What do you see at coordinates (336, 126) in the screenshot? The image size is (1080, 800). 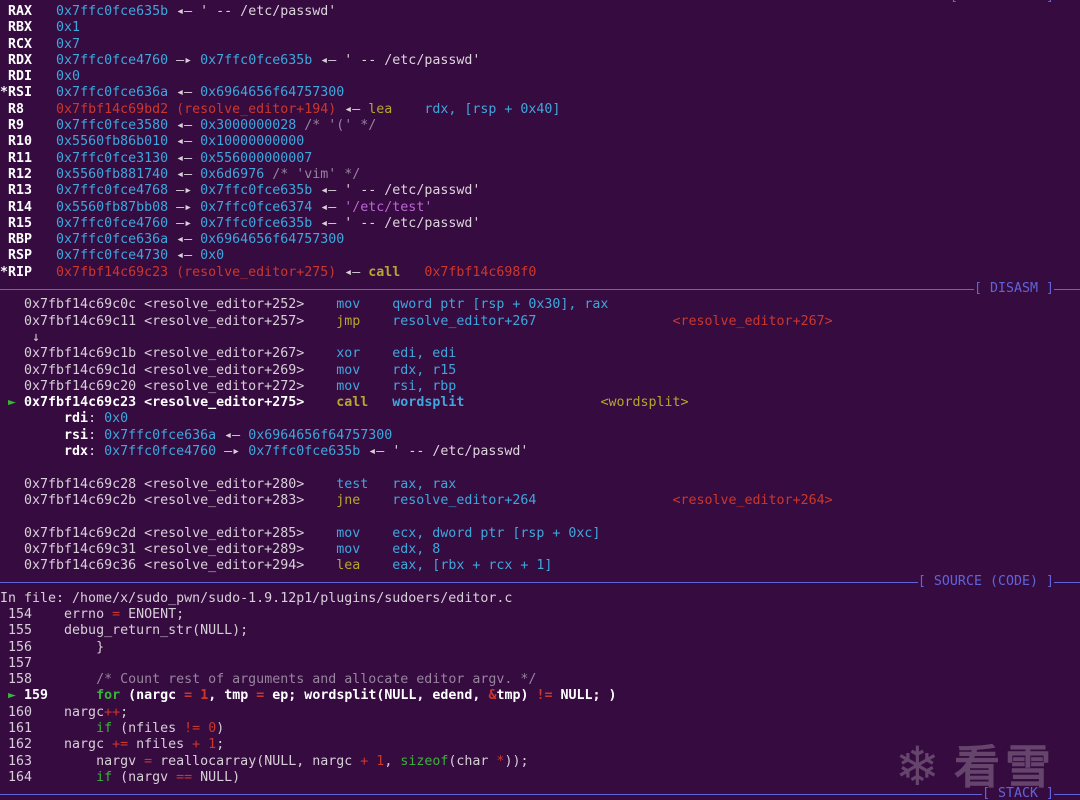 I see `text-run: /* '(' */` at bounding box center [336, 126].